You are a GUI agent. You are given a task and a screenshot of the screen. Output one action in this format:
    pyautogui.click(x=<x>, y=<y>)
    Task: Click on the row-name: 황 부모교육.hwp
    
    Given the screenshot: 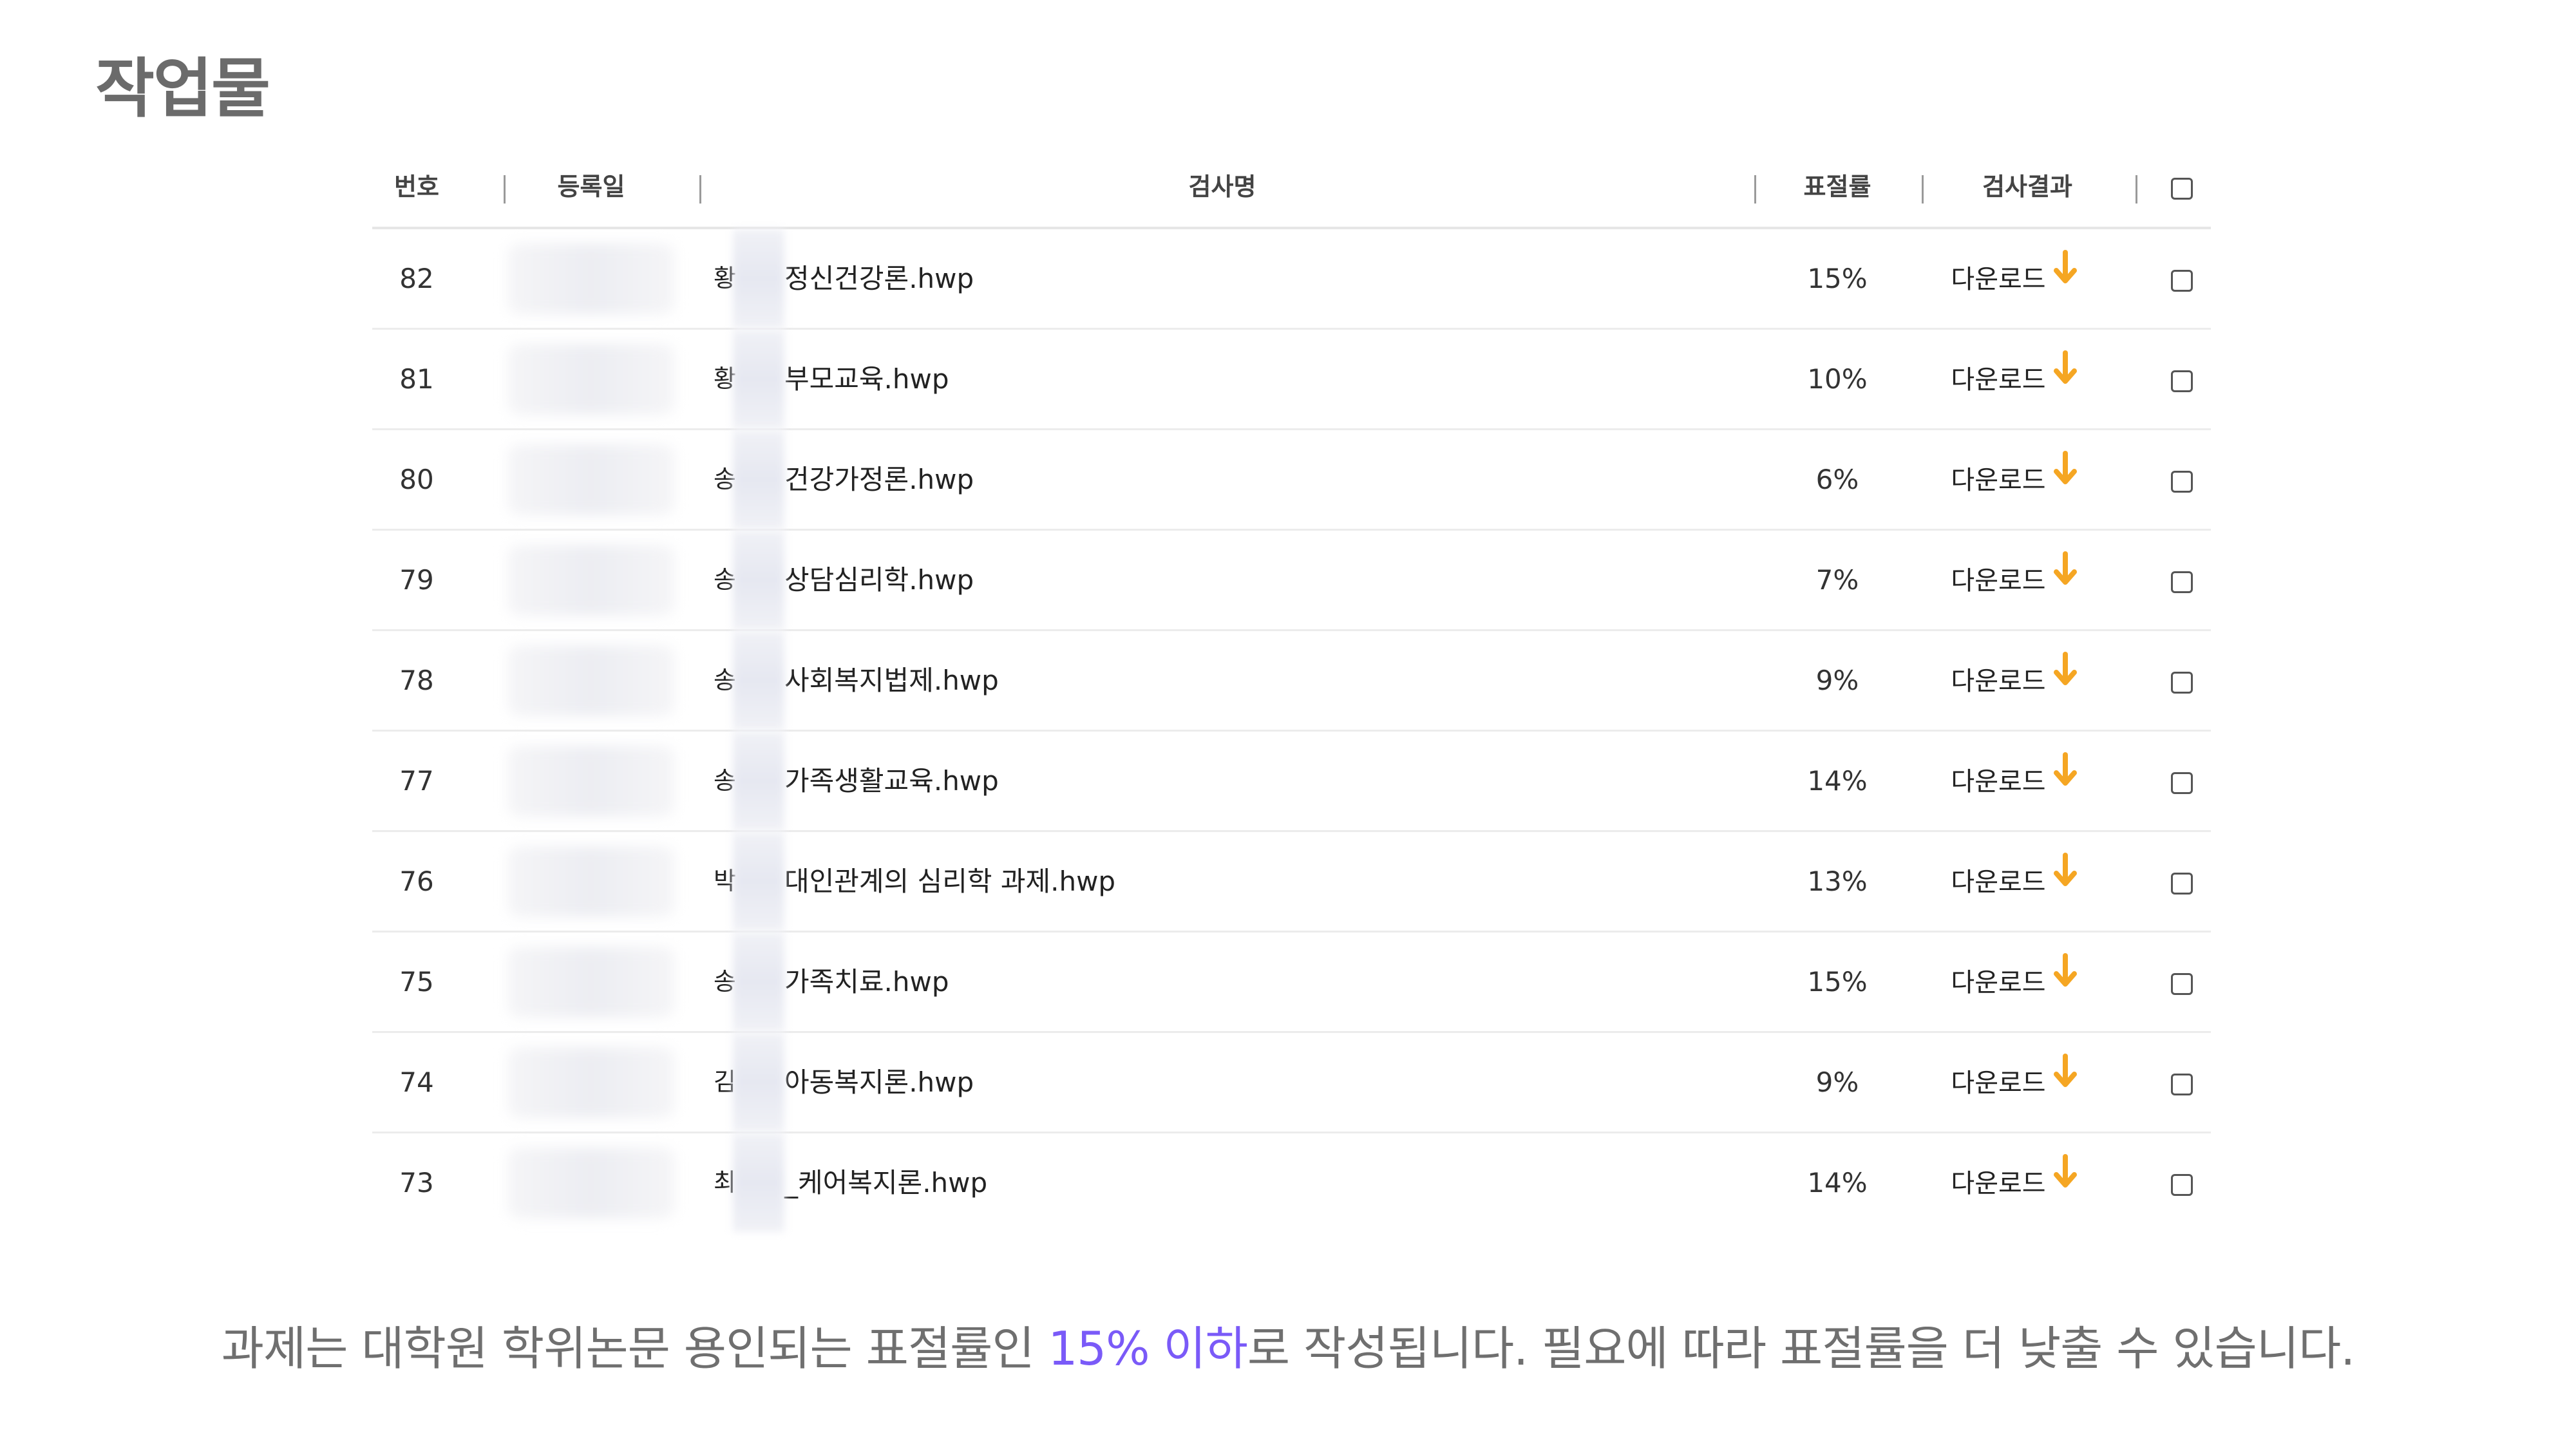 What is the action you would take?
    pyautogui.click(x=1164, y=379)
    